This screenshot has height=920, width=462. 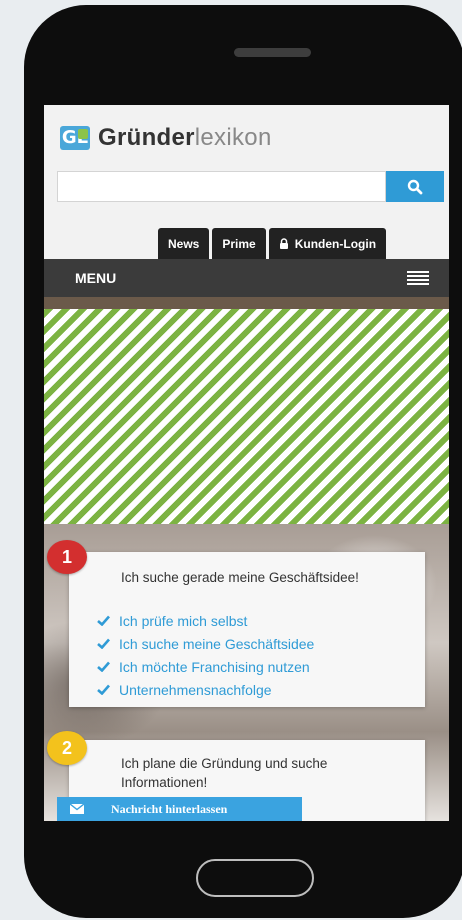 I want to click on step-badge-1: 1, so click(x=67, y=557).